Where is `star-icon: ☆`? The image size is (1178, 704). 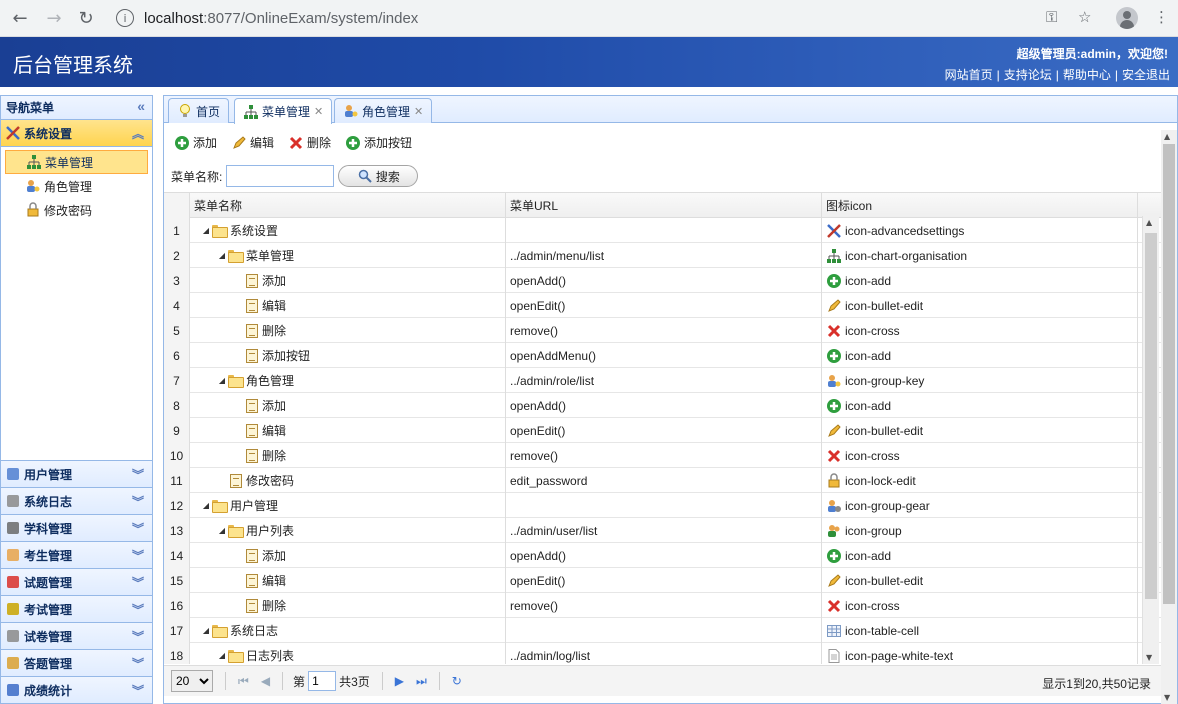 star-icon: ☆ is located at coordinates (1084, 17).